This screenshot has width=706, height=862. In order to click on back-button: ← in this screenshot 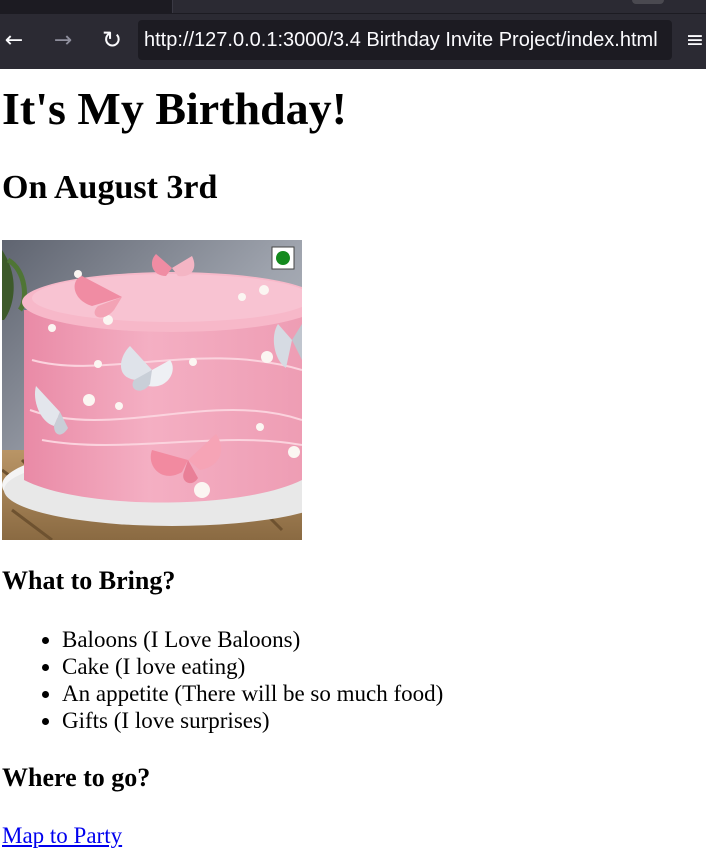, I will do `click(14, 40)`.